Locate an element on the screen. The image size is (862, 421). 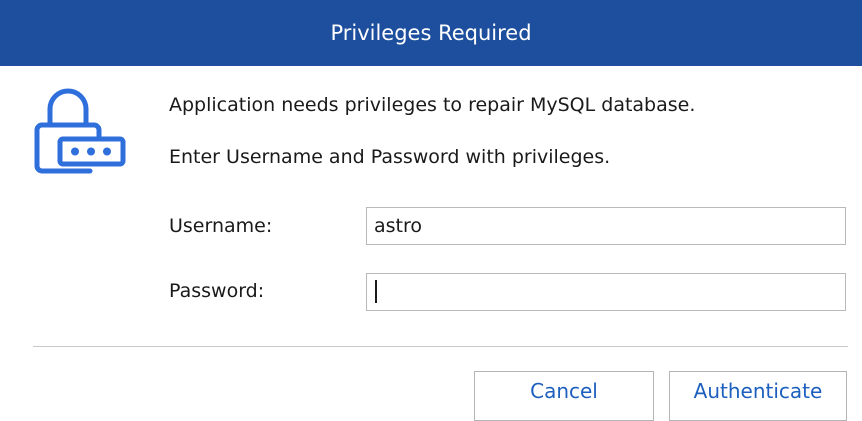
authenticate-button: Authenticate is located at coordinates (758, 396).